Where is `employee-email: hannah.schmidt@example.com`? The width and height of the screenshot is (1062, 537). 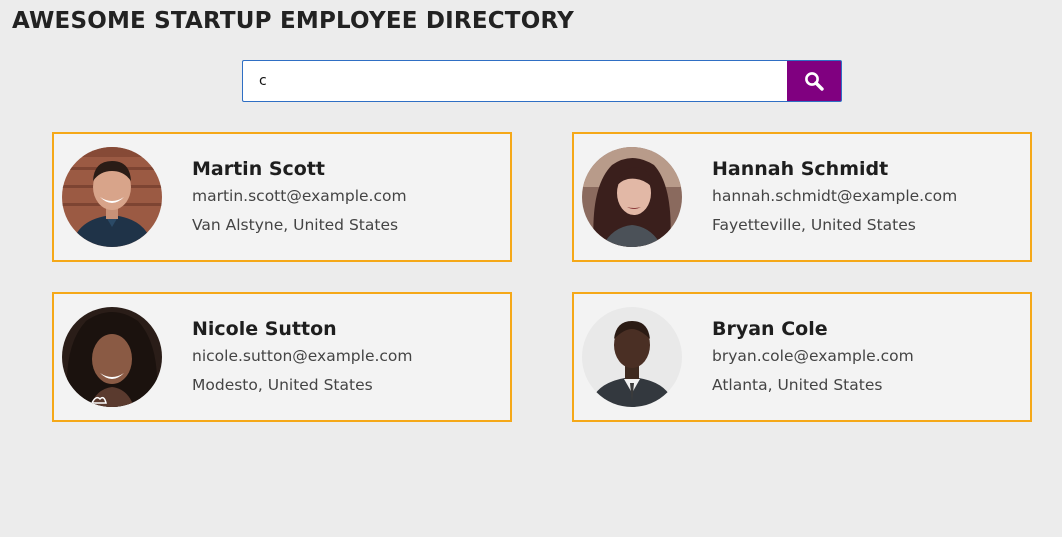
employee-email: hannah.schmidt@example.com is located at coordinates (835, 196).